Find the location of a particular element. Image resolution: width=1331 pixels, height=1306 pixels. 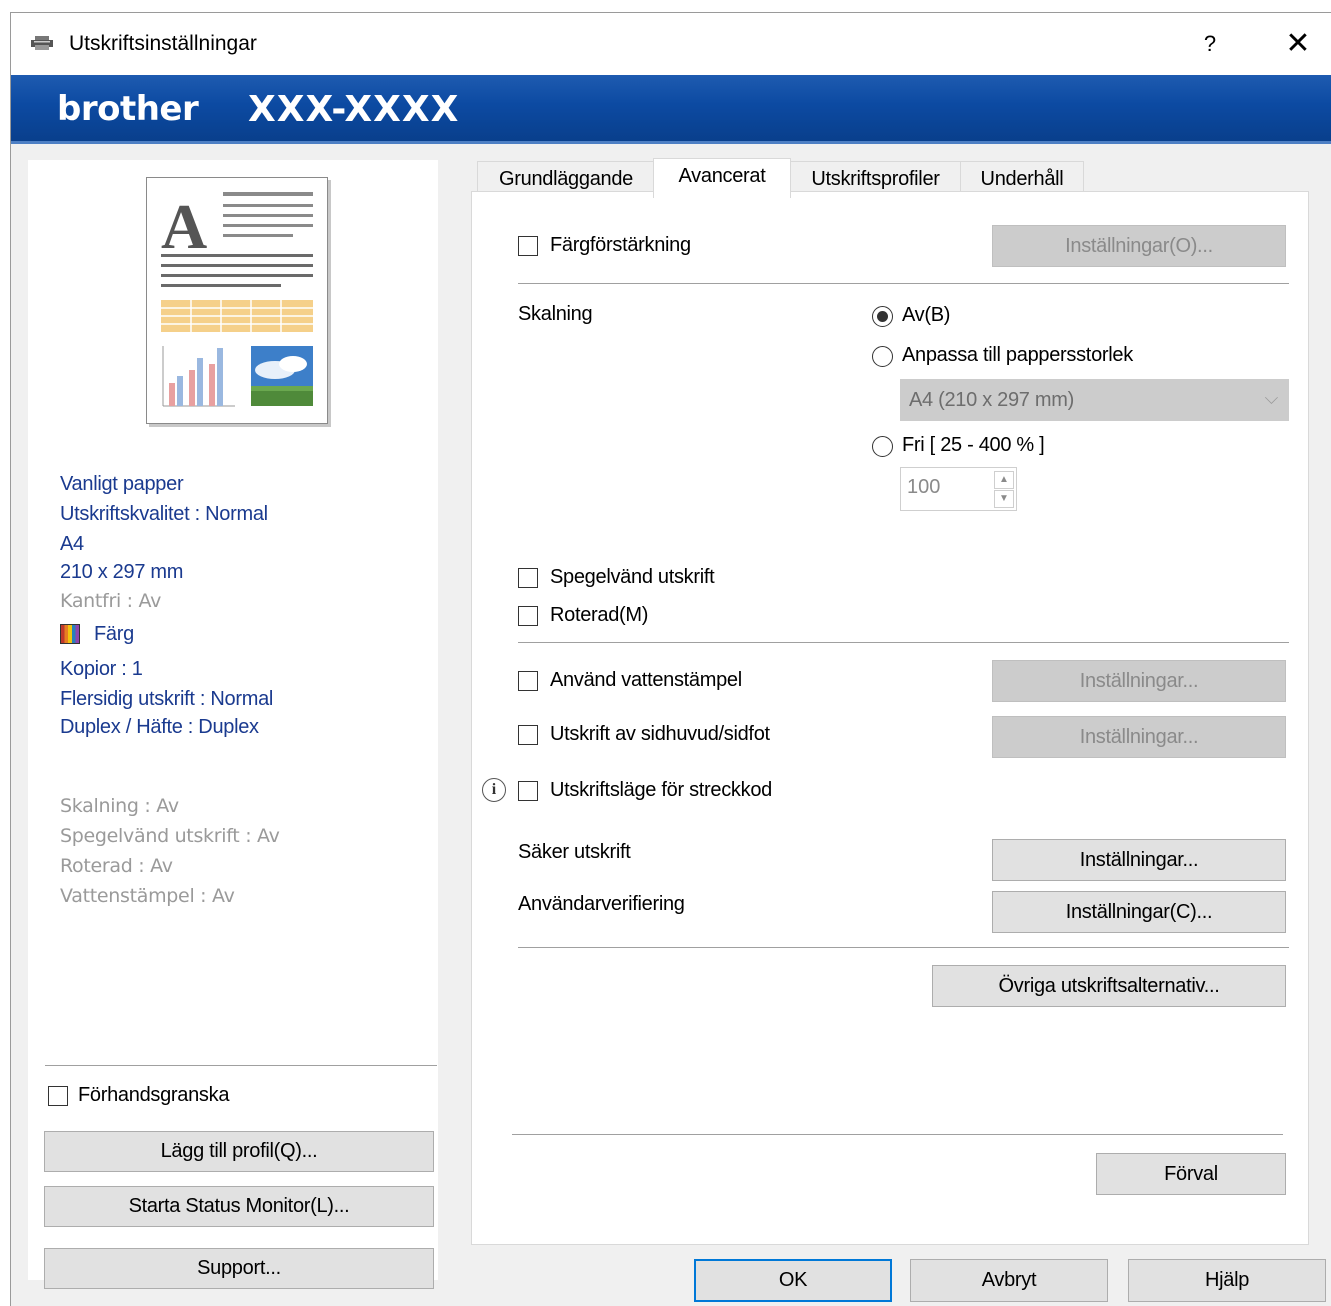

tab-advanced: Avancerat is located at coordinates (722, 178).